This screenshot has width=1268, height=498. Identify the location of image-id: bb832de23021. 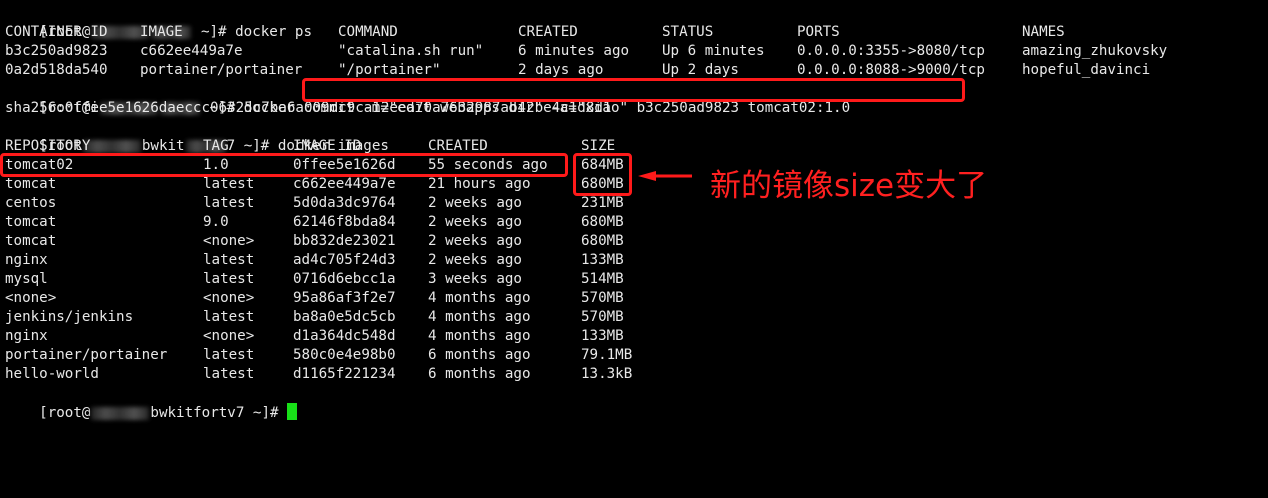
(344, 241).